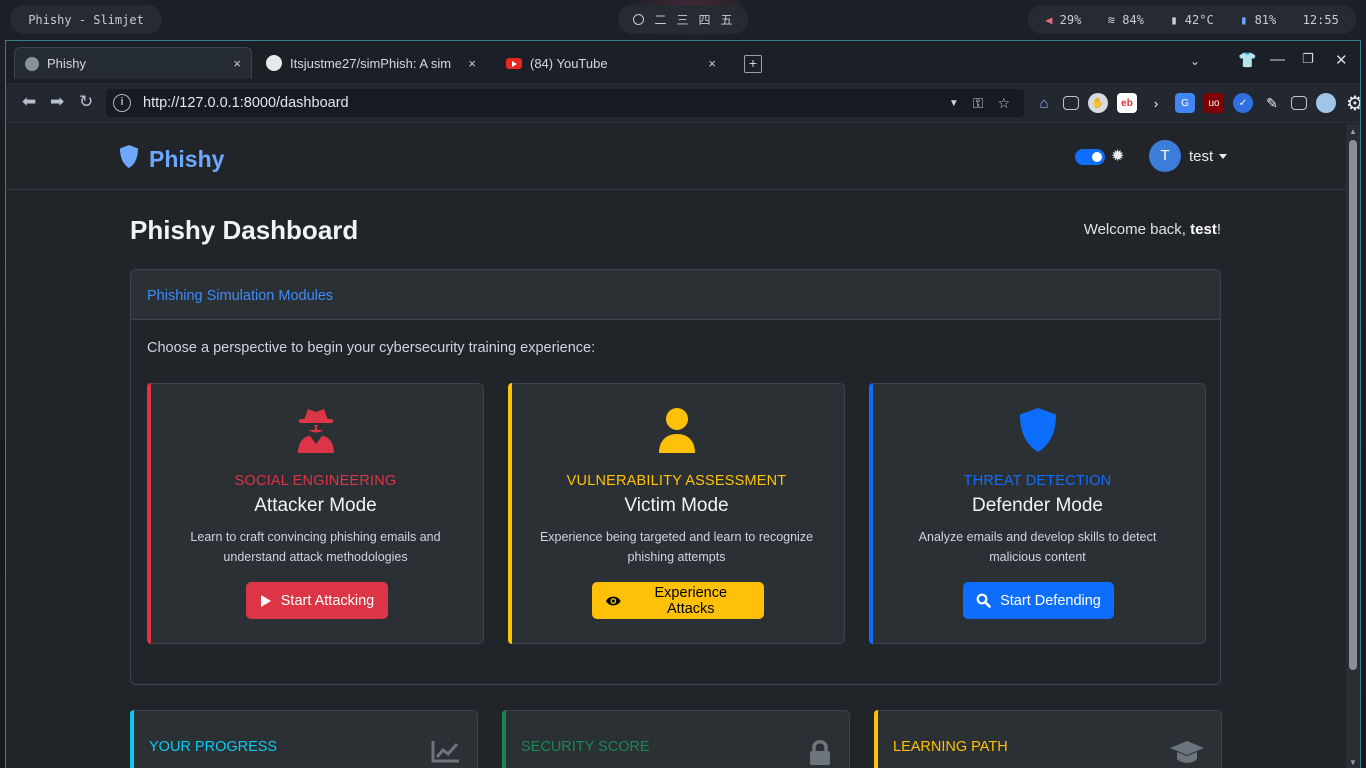 This screenshot has height=768, width=1366. Describe the element at coordinates (132, 739) in the screenshot. I see `card-accent-bar` at that location.